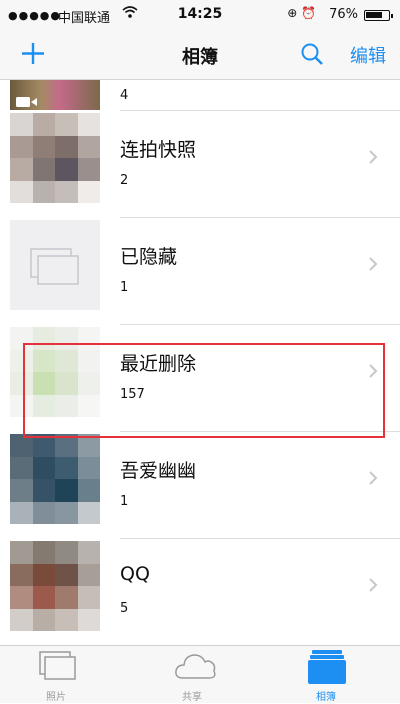 The width and height of the screenshot is (400, 704). Describe the element at coordinates (200, 15) in the screenshot. I see `status-bar: ●●●●● 中国联通 14:25 ⊕ ⏰ 76%` at that location.